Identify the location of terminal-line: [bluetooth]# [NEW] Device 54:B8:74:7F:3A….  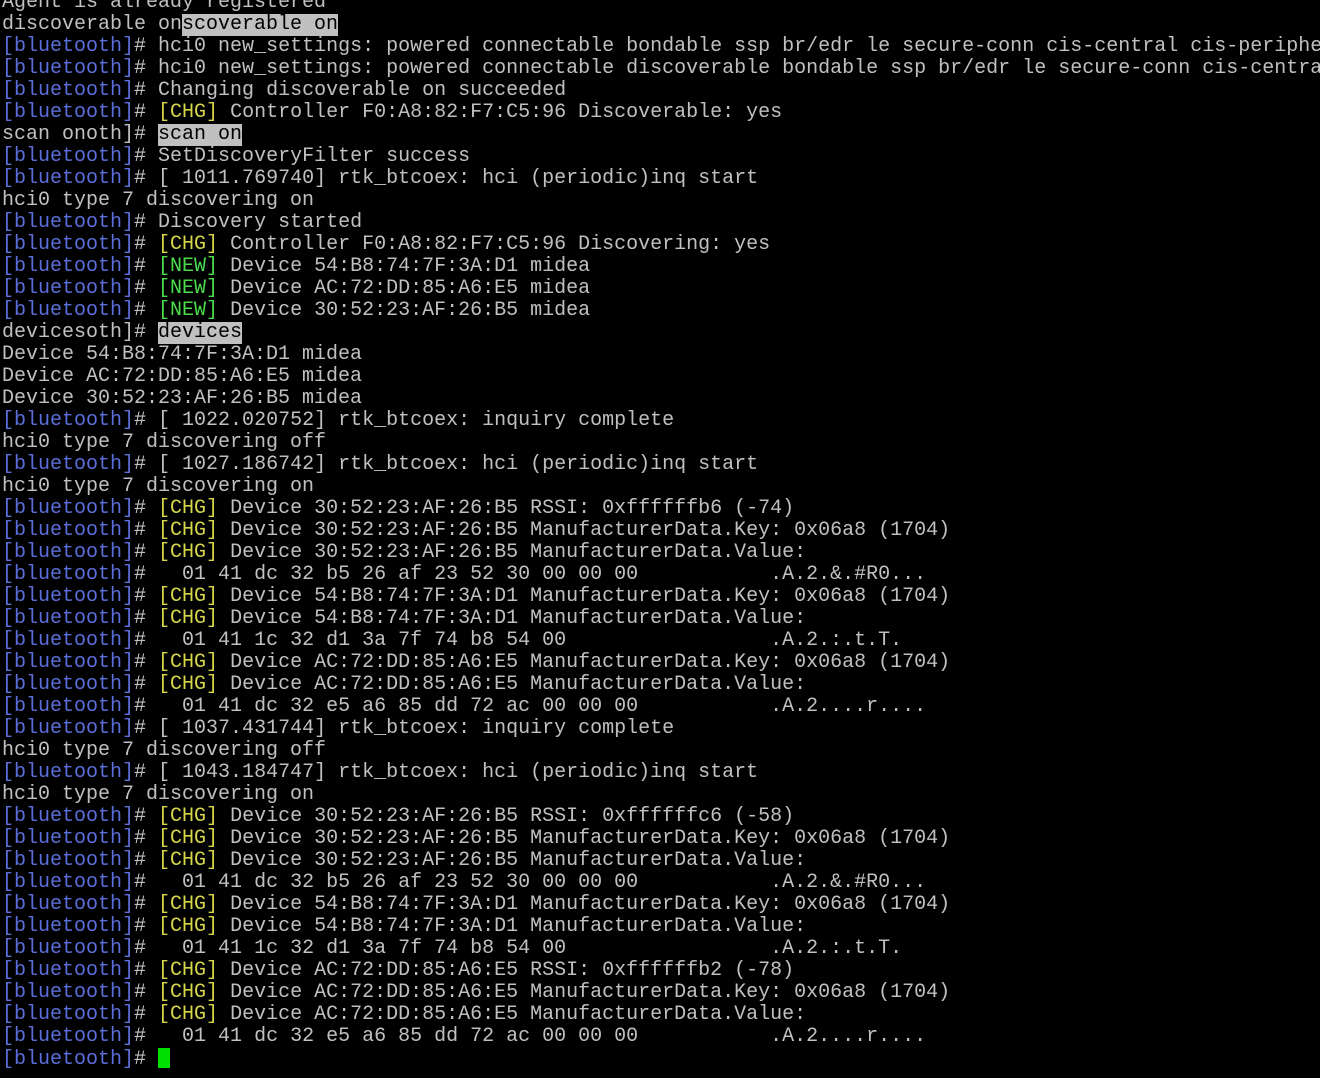
(661, 267).